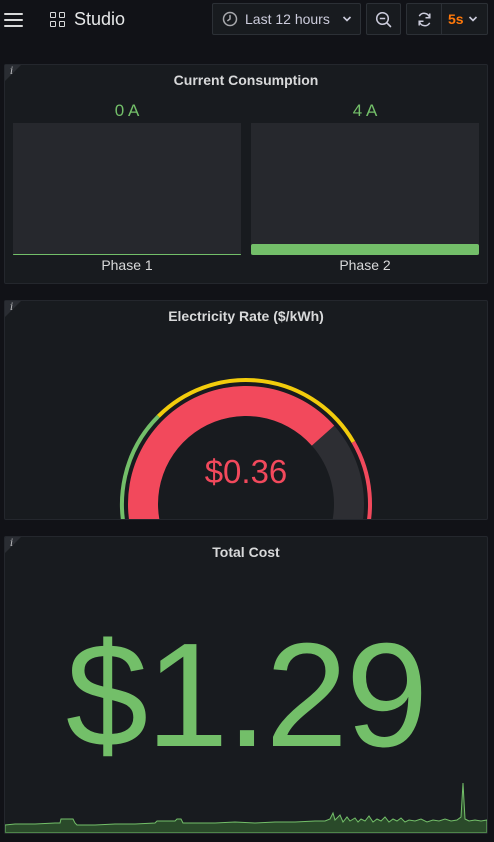 The height and width of the screenshot is (842, 494). I want to click on time-range-picker: Last 12 hours, so click(286, 19).